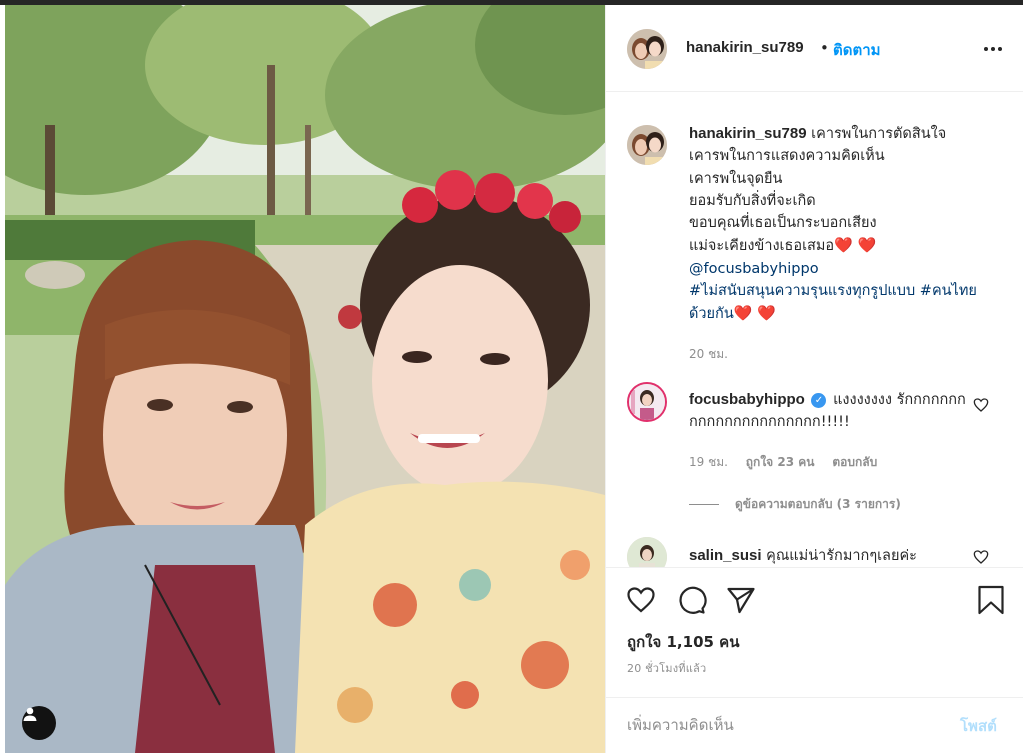  I want to click on view-replies-button: ดูข้อความตอบกลับ (3 รายการ), so click(795, 504).